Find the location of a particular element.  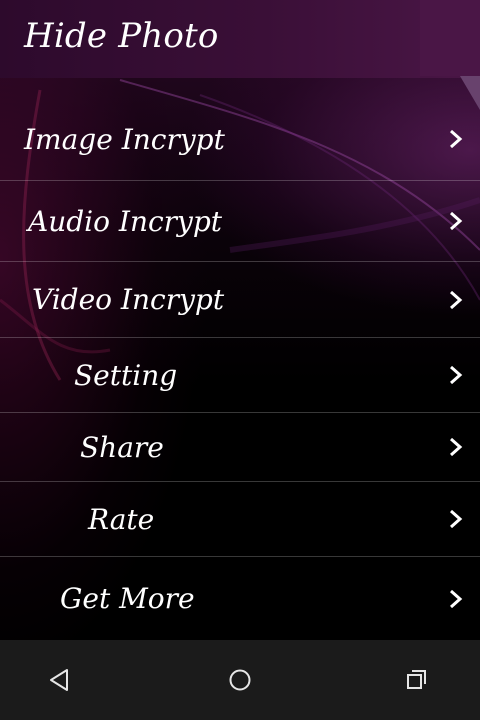

menu-item-label: Image Incrypt is located at coordinates (124, 139).